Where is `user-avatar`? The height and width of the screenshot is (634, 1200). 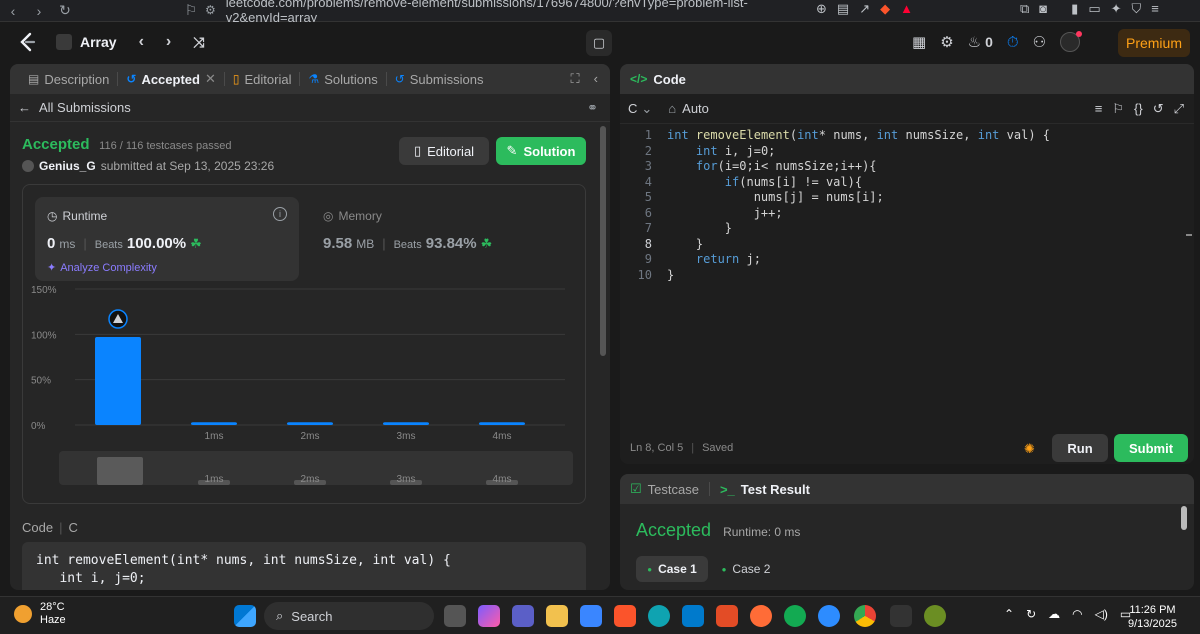
user-avatar is located at coordinates (28, 166).